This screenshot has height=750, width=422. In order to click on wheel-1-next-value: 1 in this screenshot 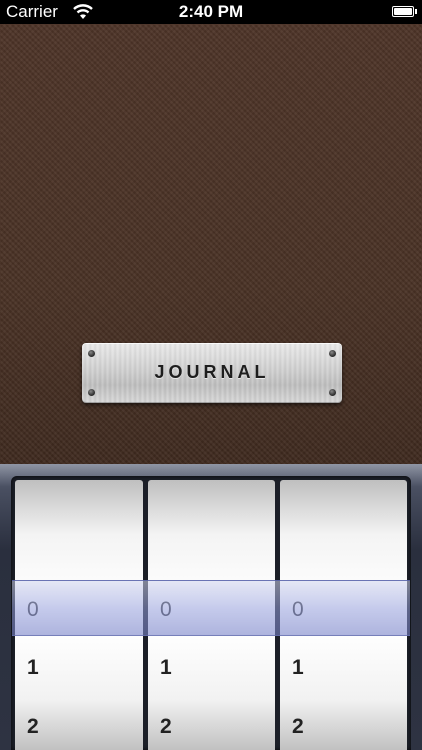, I will do `click(33, 668)`.